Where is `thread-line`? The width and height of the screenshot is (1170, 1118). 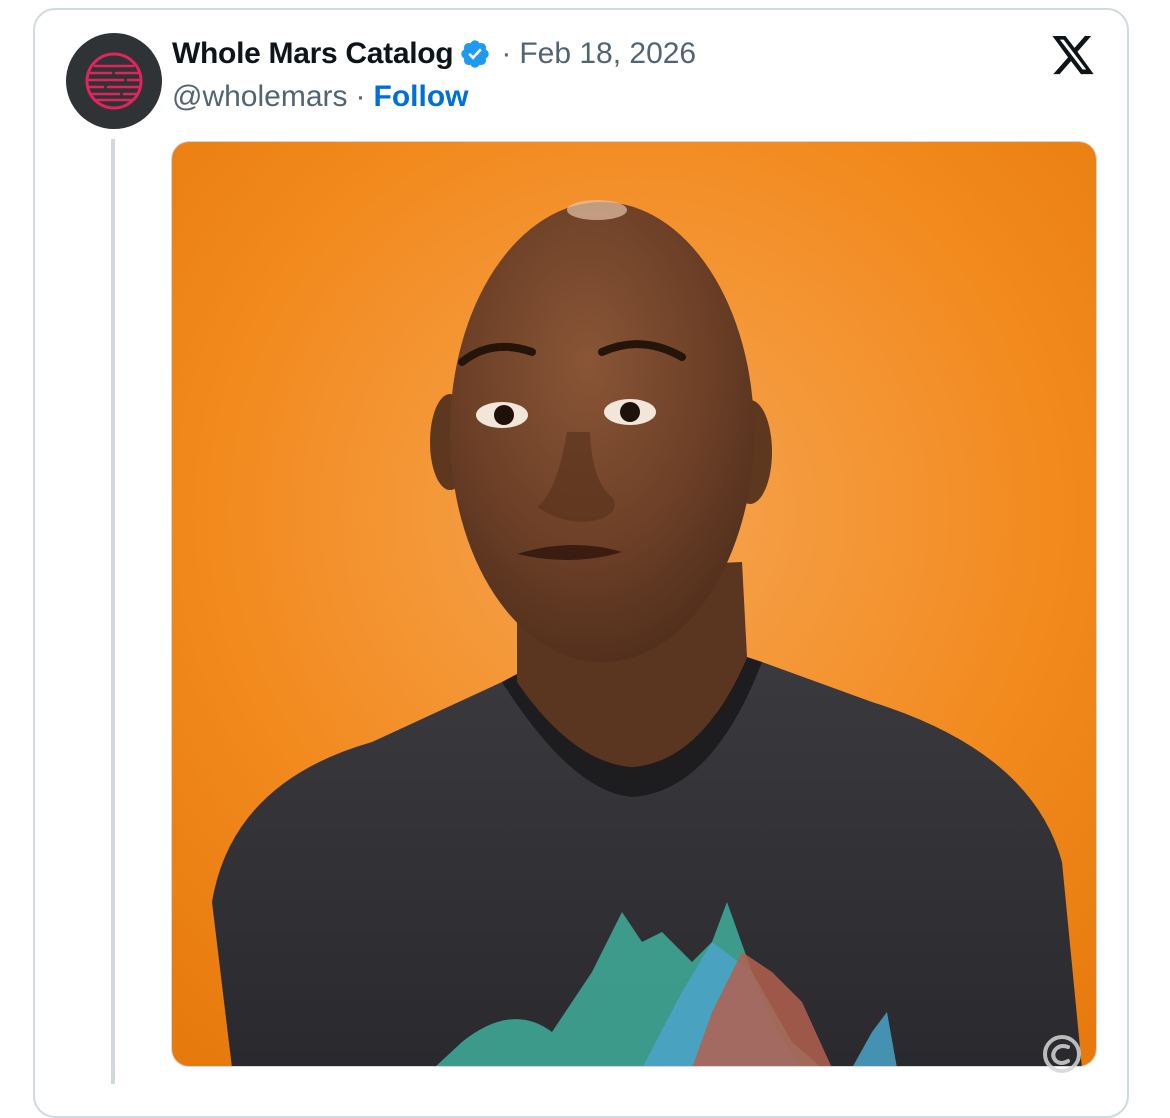
thread-line is located at coordinates (113, 611).